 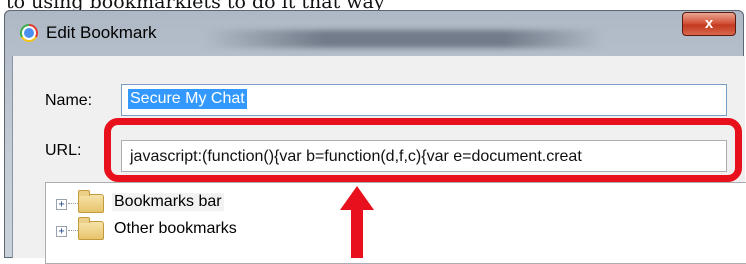 What do you see at coordinates (357, 222) in the screenshot?
I see `red-up-arrow-icon` at bounding box center [357, 222].